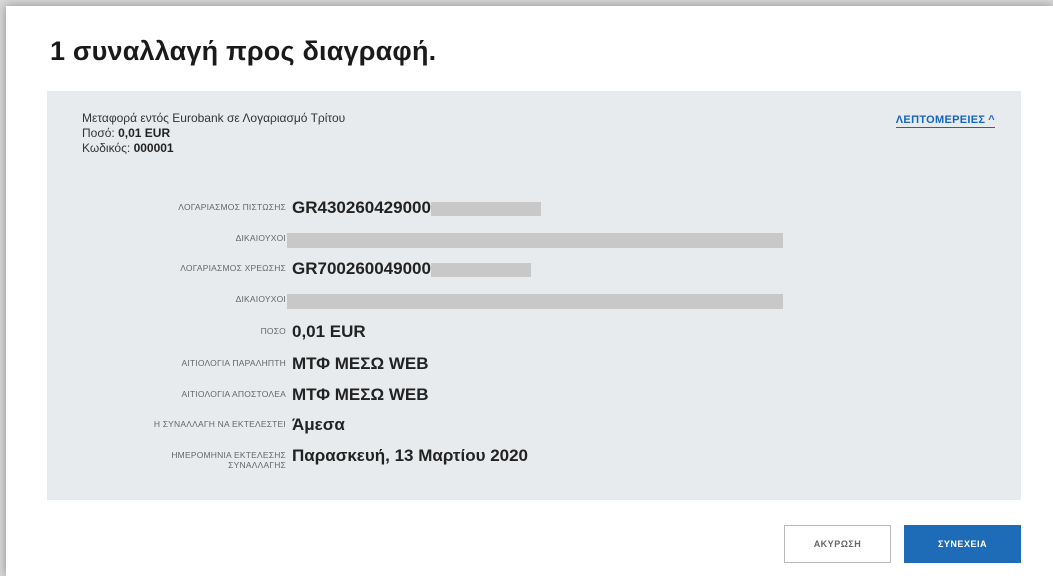 The height and width of the screenshot is (576, 1053). What do you see at coordinates (534, 396) in the screenshot?
I see `detail-row-sender-reason: ΑΙΤΙΟΛΟΓΙΑ ΑΠΟΣΤΟΛΕΑ ΜΤΦ ΜΕΣΩ WEB` at bounding box center [534, 396].